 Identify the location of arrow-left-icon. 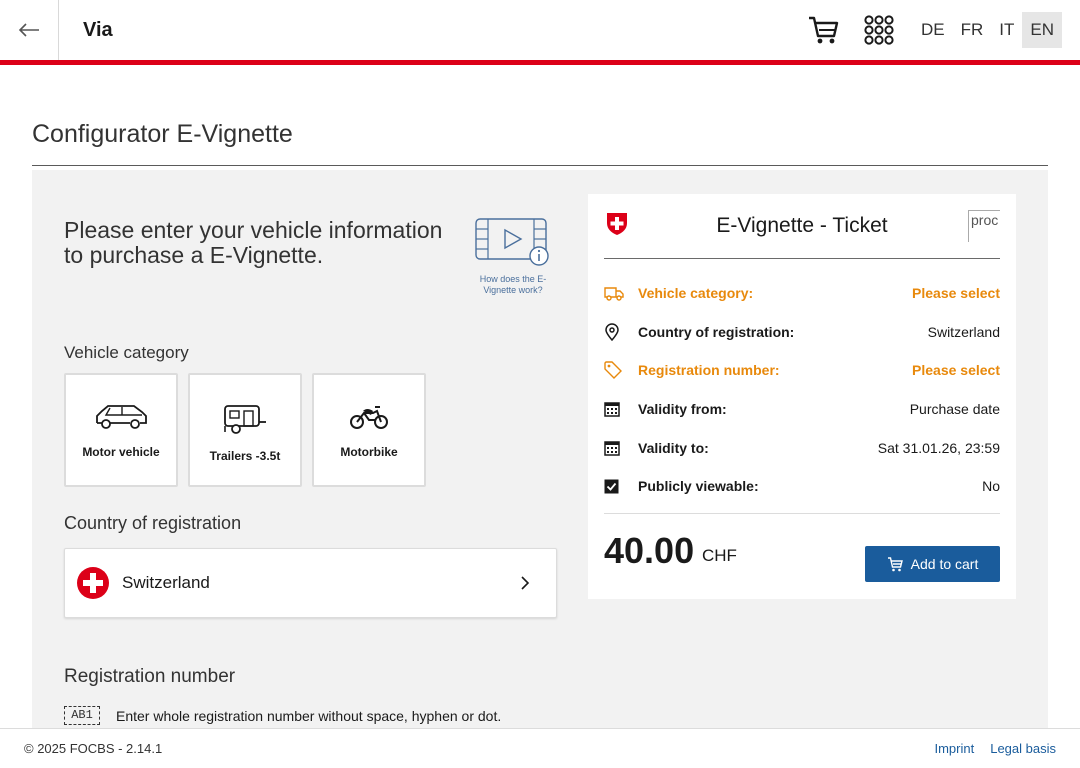
(28, 30).